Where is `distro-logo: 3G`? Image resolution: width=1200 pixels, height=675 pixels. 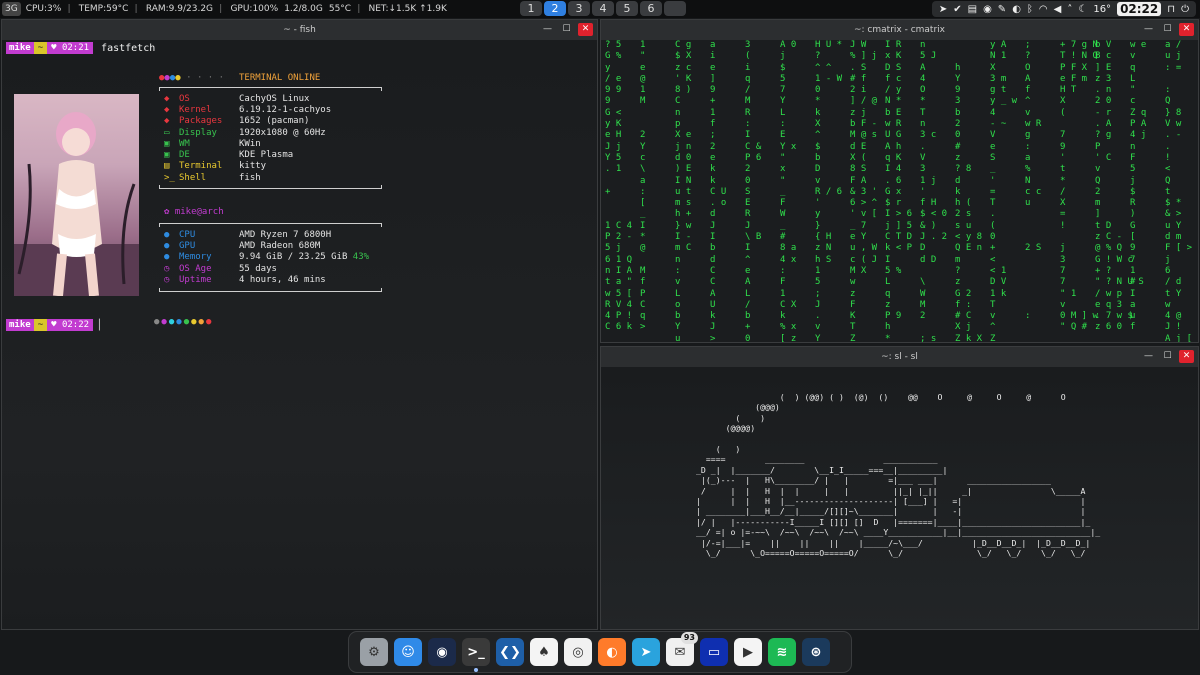 distro-logo: 3G is located at coordinates (11, 9).